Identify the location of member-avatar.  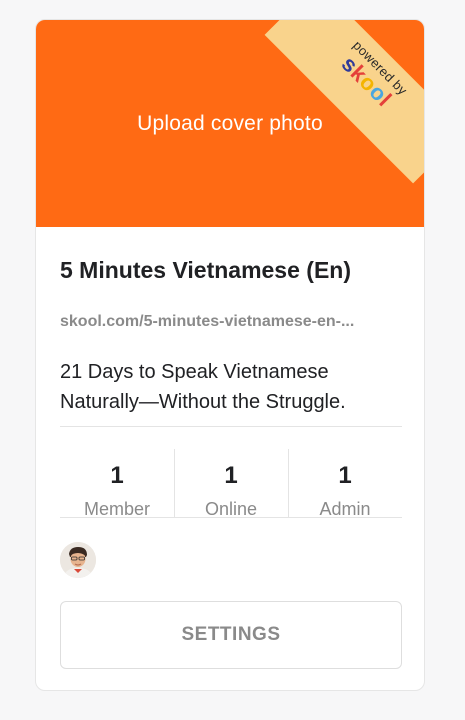
(78, 560).